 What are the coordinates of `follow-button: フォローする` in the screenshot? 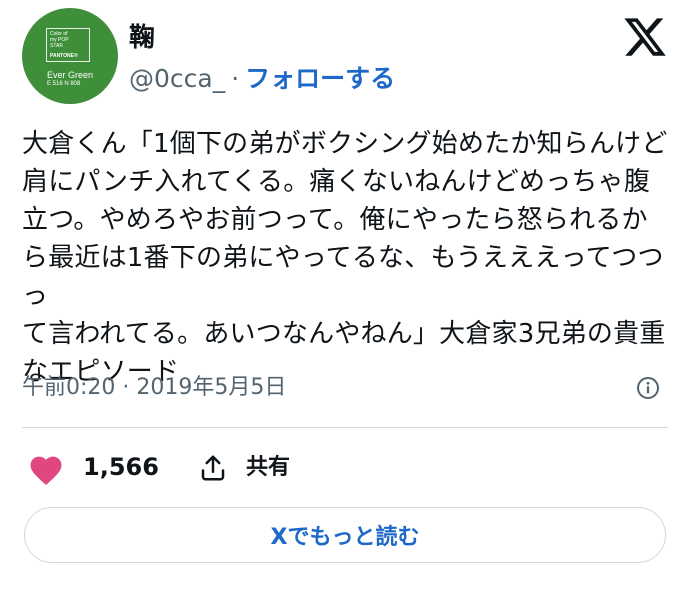 It's located at (320, 78).